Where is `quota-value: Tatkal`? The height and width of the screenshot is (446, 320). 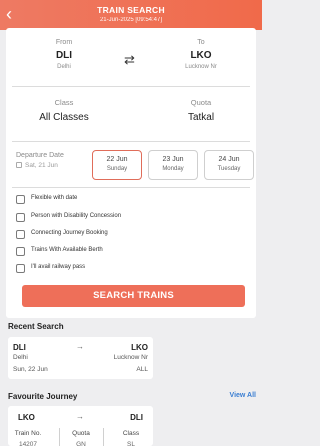 quota-value: Tatkal is located at coordinates (201, 117).